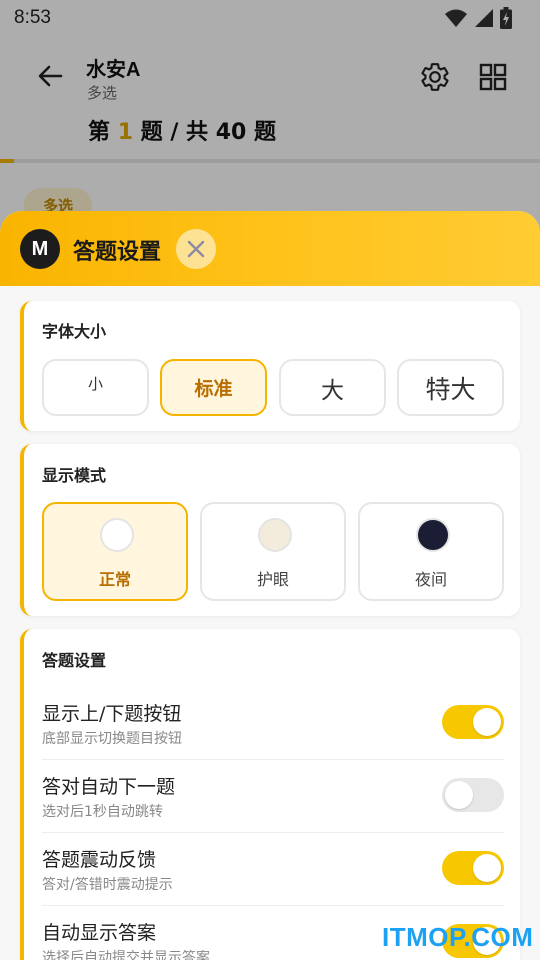 The height and width of the screenshot is (960, 540). What do you see at coordinates (272, 579) in the screenshot?
I see `mode-label: 护眼` at bounding box center [272, 579].